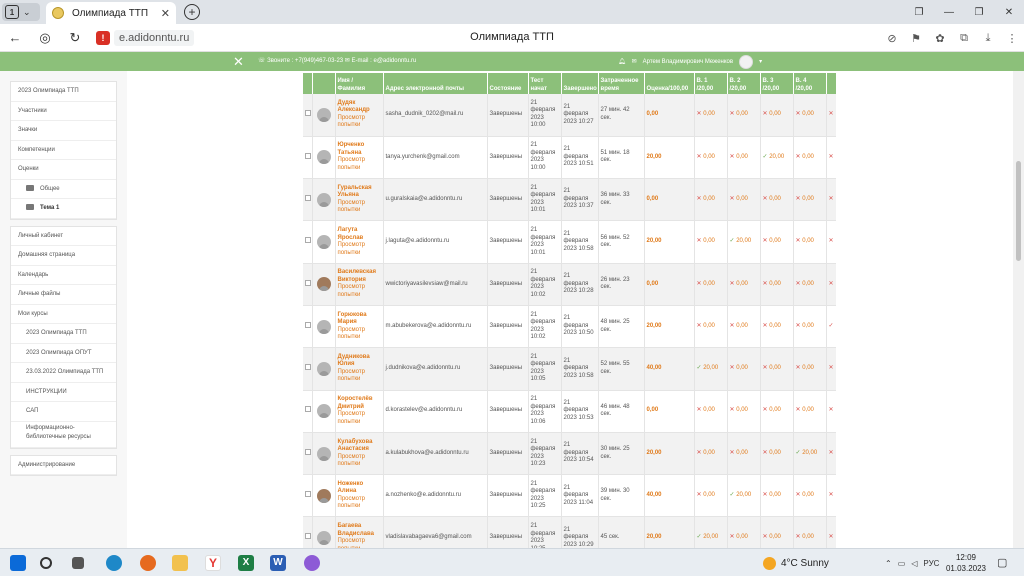 This screenshot has width=1024, height=577. What do you see at coordinates (246, 563) in the screenshot?
I see `excel-icon: X` at bounding box center [246, 563].